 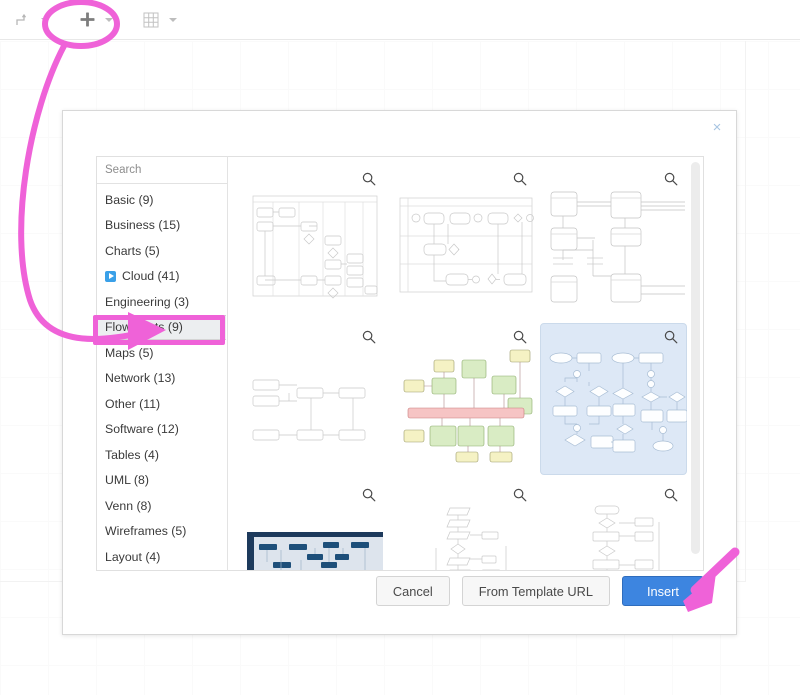 I want to click on sidebar-item-software: Software (12), so click(x=162, y=430).